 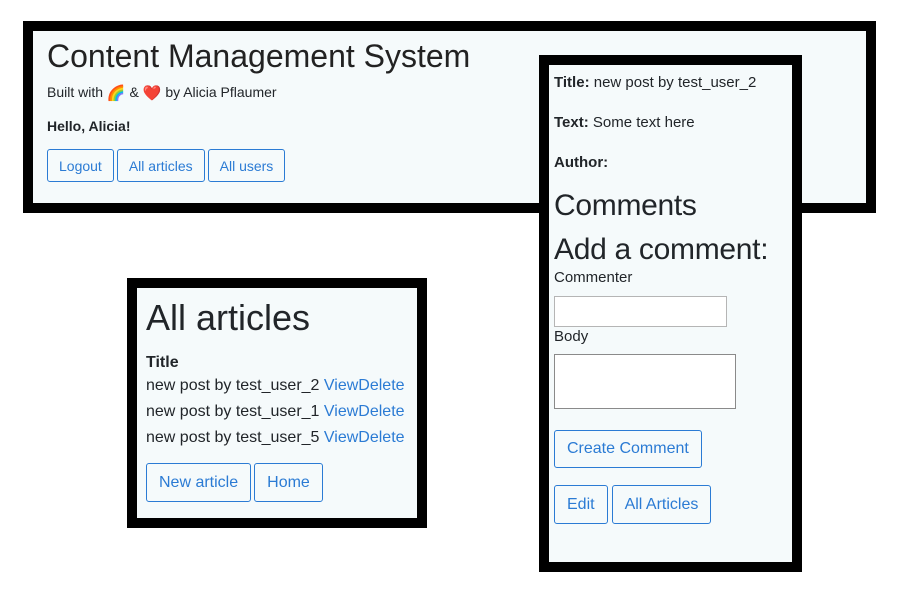 I want to click on article-title: new post by test_user_5, so click(x=233, y=437).